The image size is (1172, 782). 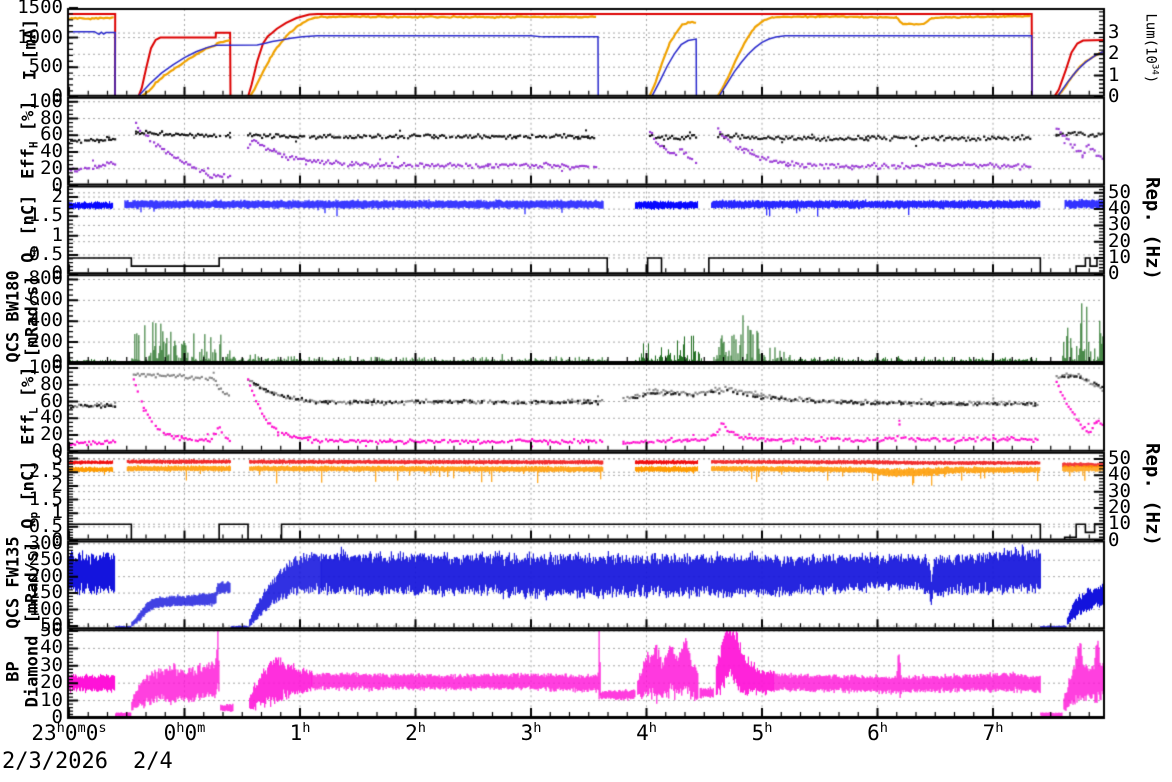 I want to click on panel-charge-electron-right-title: Rep. (Hz), so click(x=1152, y=228).